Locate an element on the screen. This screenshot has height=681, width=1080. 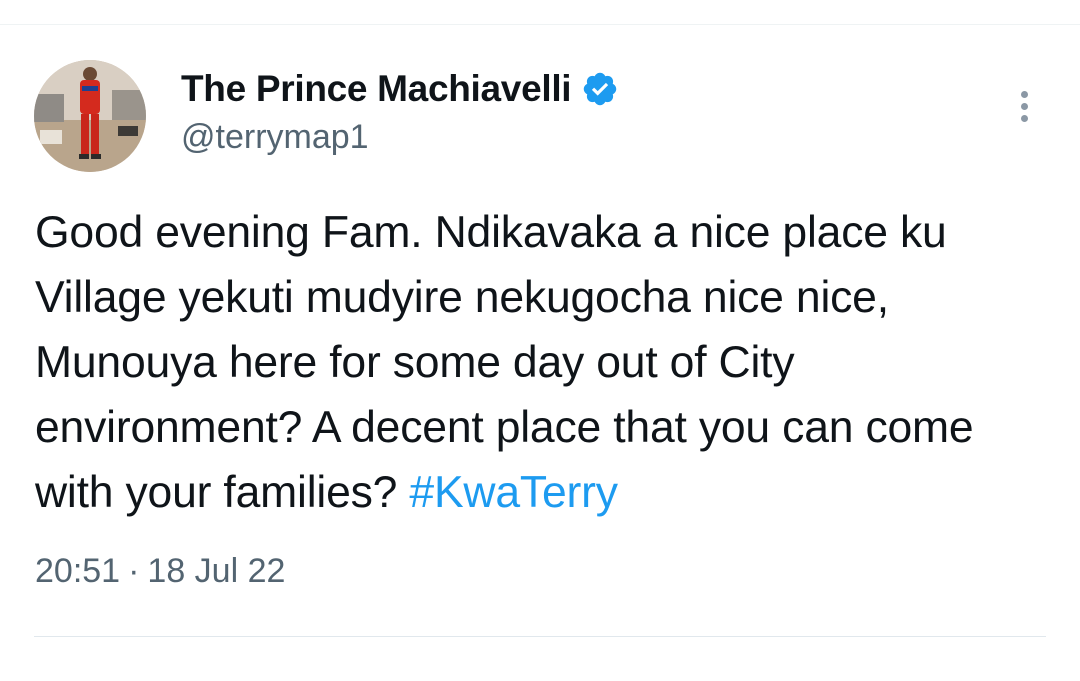
more-options-button is located at coordinates (1024, 106).